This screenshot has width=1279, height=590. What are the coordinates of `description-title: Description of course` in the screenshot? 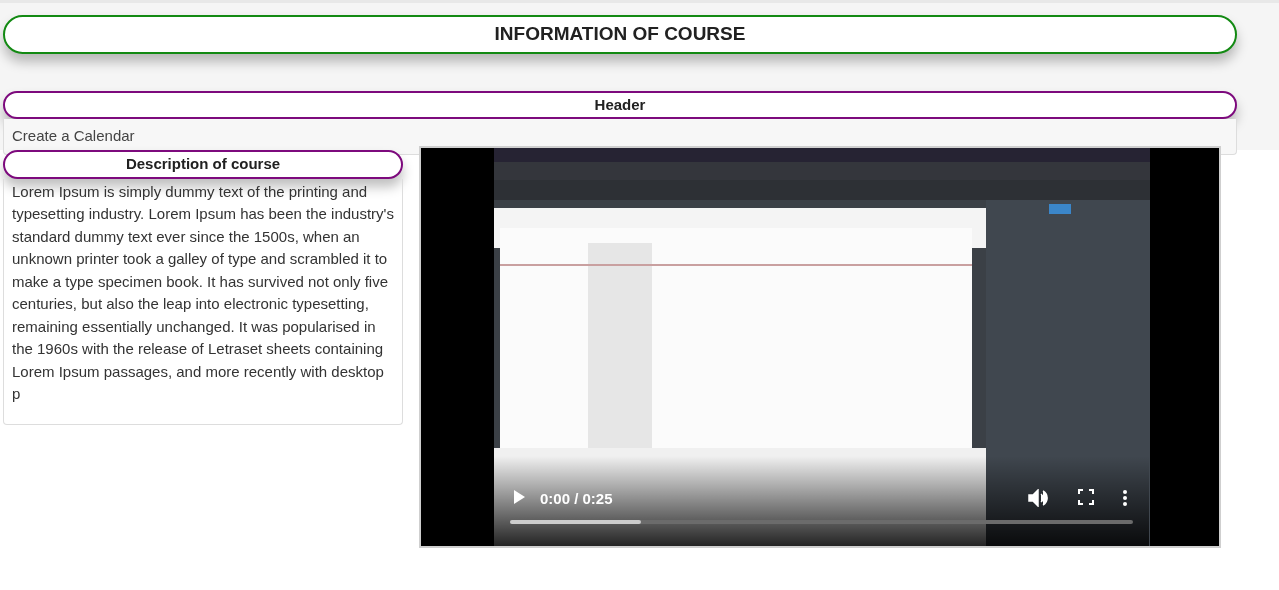 It's located at (203, 164).